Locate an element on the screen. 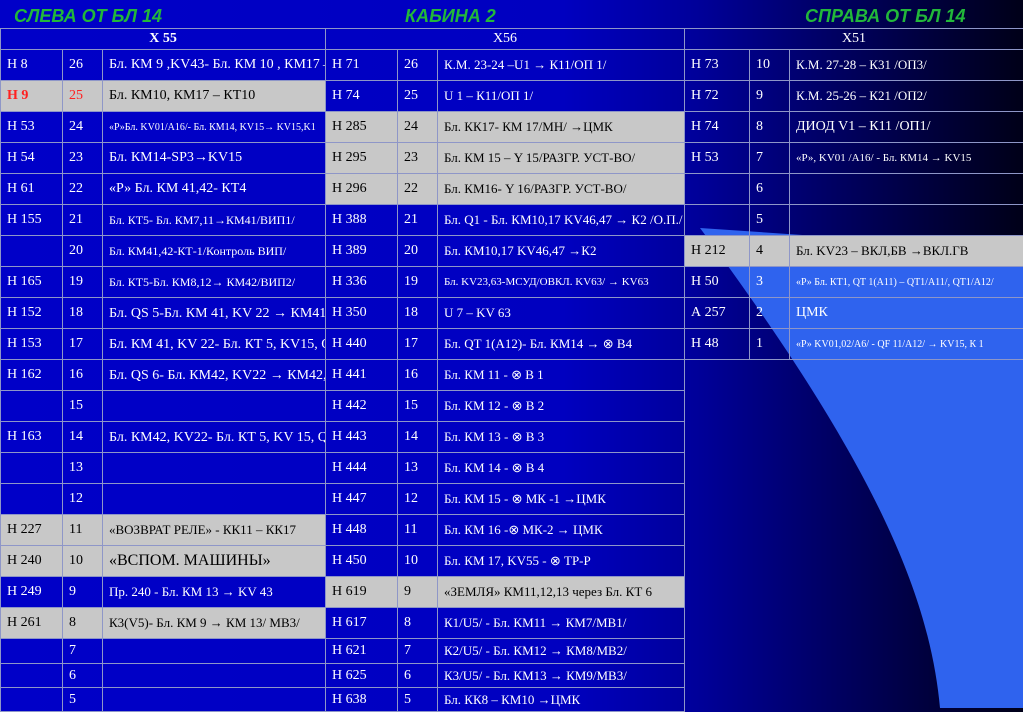 The width and height of the screenshot is (1023, 712). wire-cell: Н 350 is located at coordinates (362, 313).